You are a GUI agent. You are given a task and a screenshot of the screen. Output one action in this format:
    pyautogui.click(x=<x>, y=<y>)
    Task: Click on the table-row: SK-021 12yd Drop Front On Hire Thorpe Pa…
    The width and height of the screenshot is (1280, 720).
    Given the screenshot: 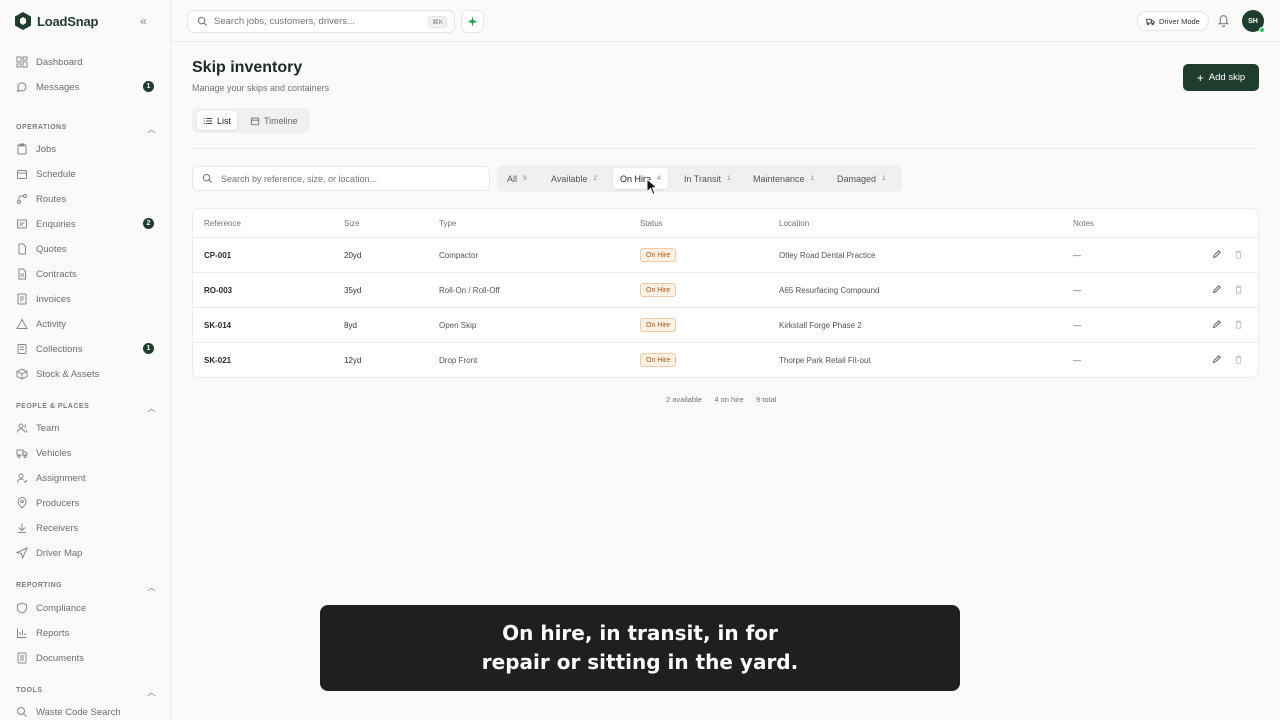 What is the action you would take?
    pyautogui.click(x=725, y=359)
    